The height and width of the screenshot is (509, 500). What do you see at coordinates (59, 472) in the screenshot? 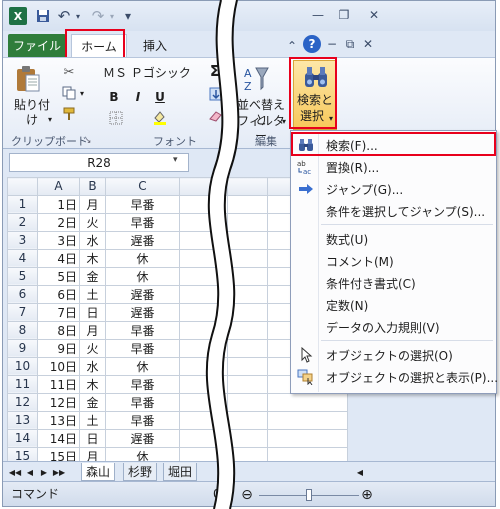
I see `last-sheet-icon: ▶▶` at bounding box center [59, 472].